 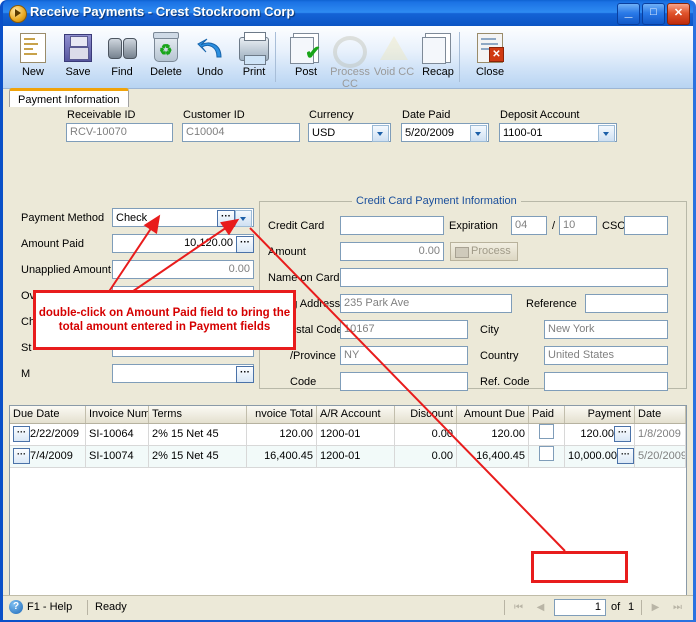 I want to click on column-header-terms: Terms, so click(x=198, y=414).